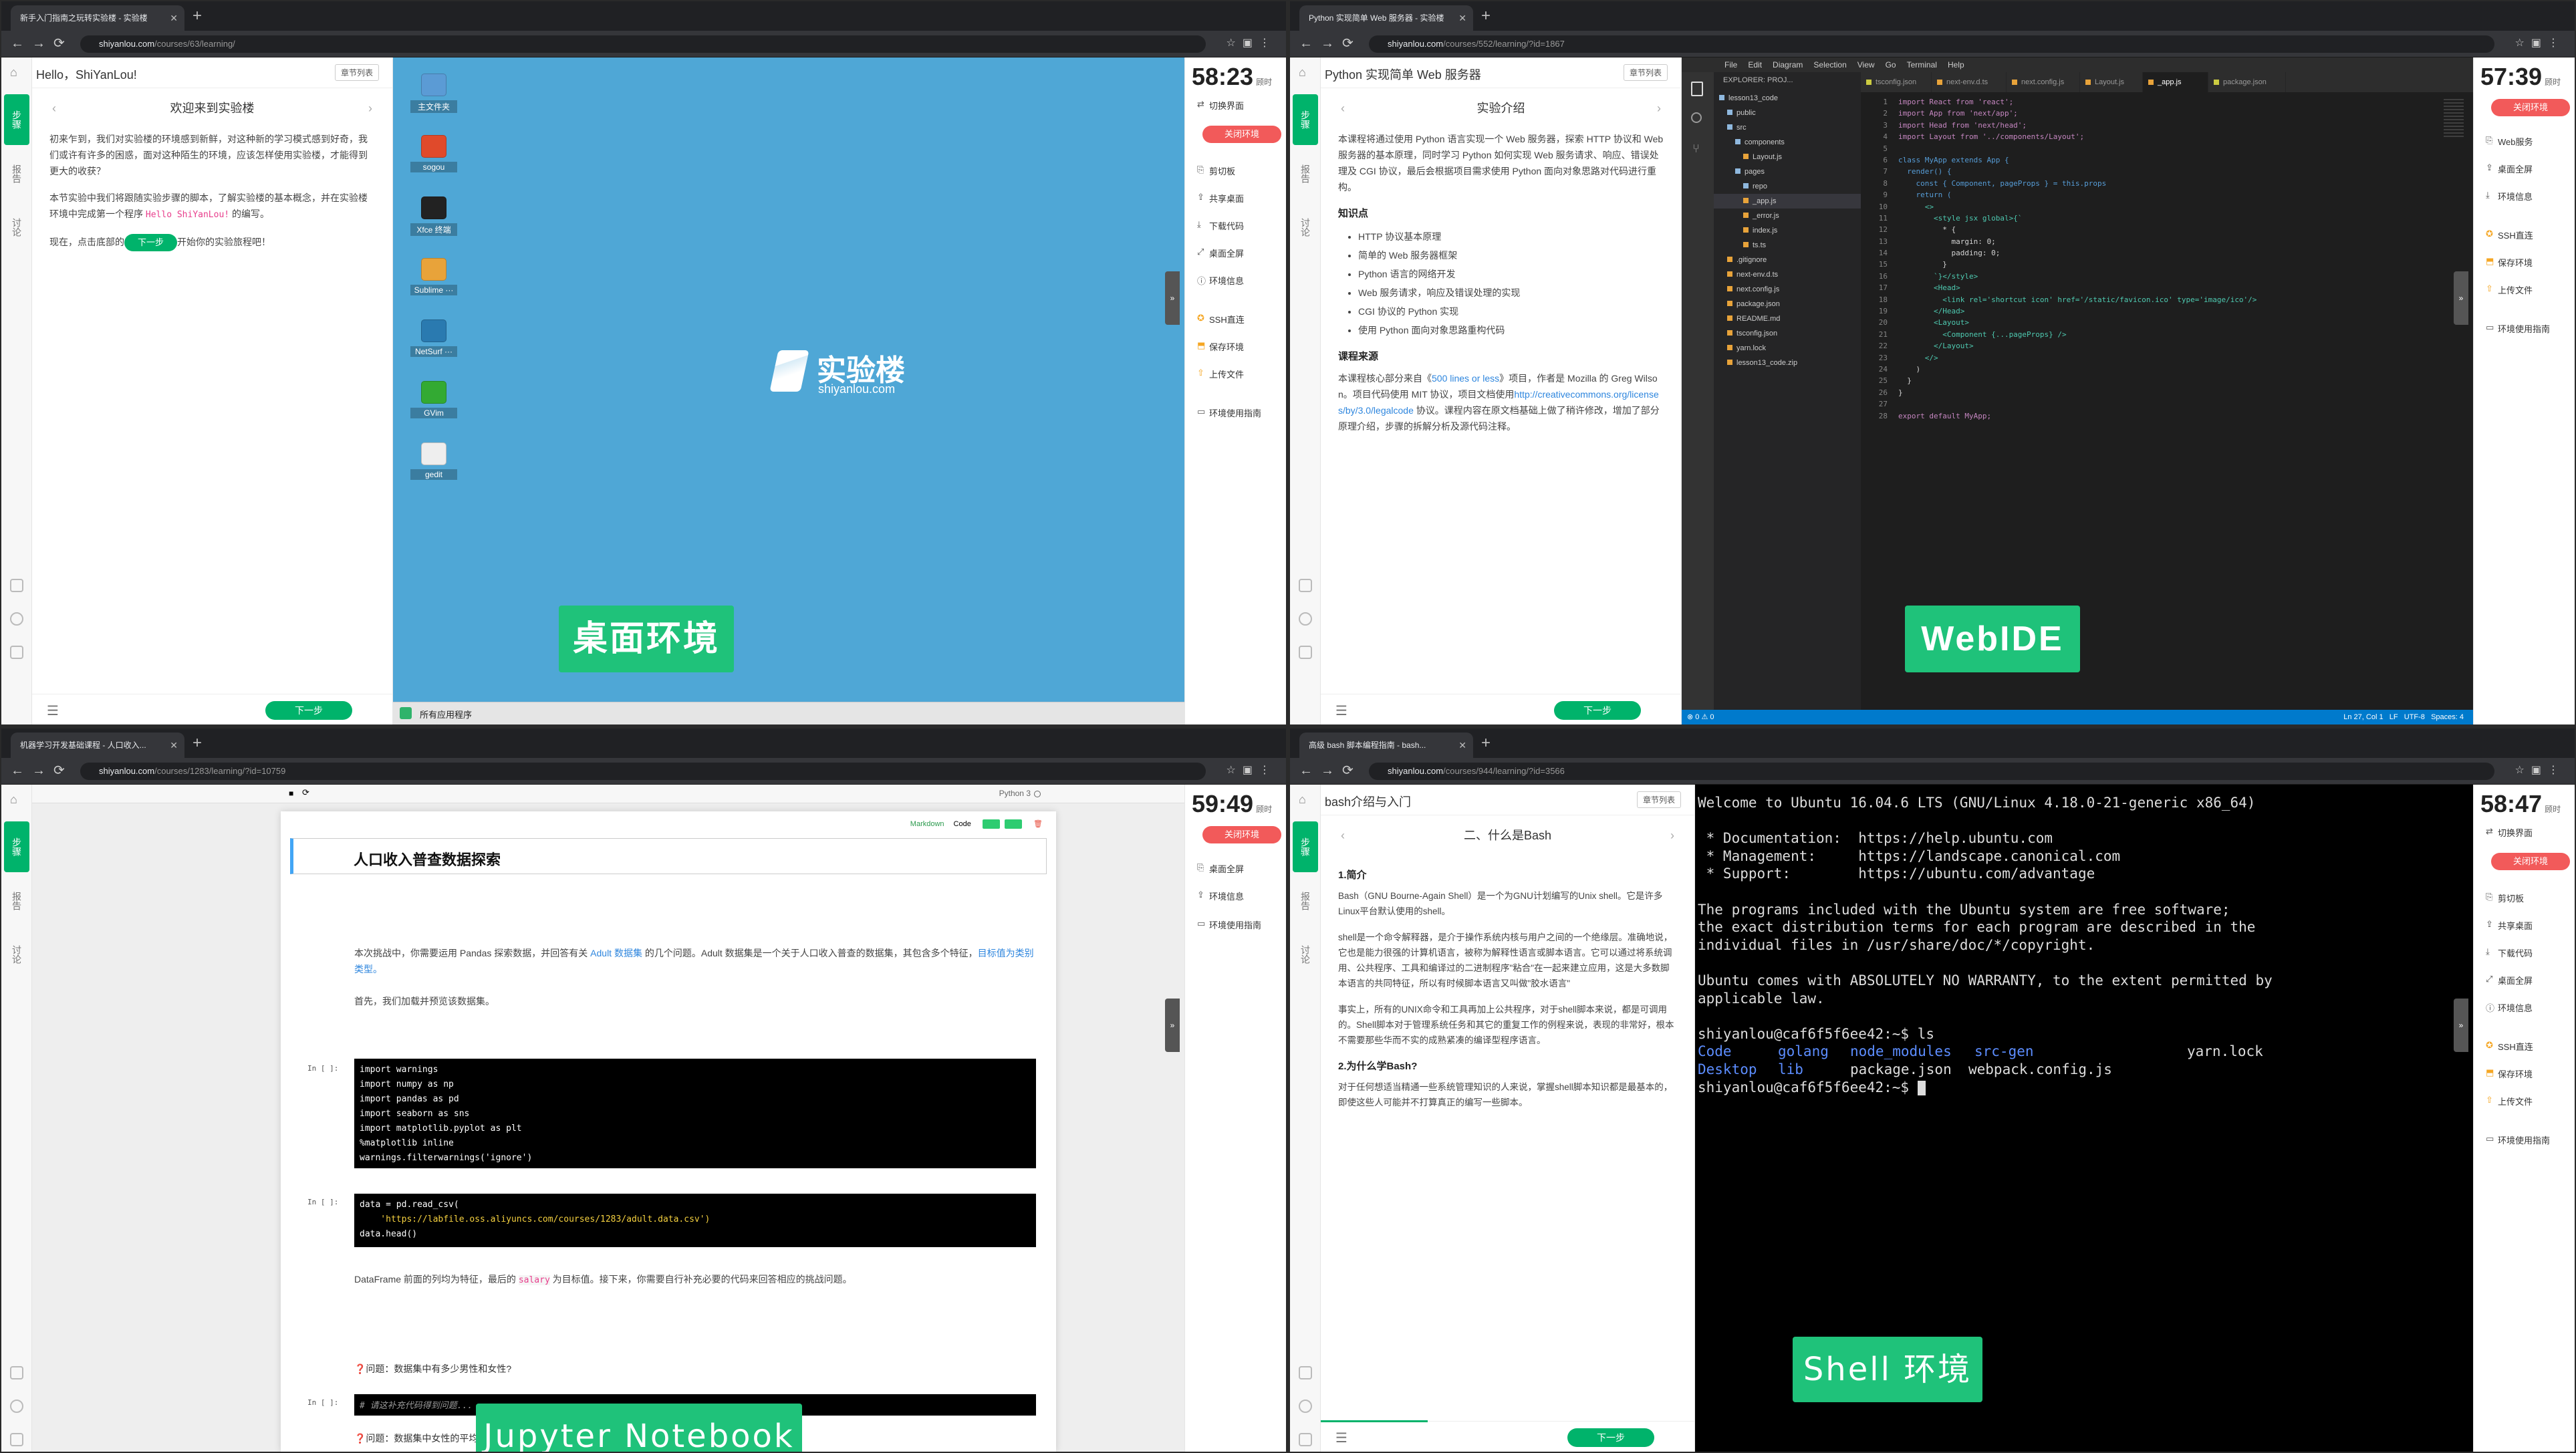  Describe the element at coordinates (1829, 65) in the screenshot. I see `menu-item: Selection` at that location.